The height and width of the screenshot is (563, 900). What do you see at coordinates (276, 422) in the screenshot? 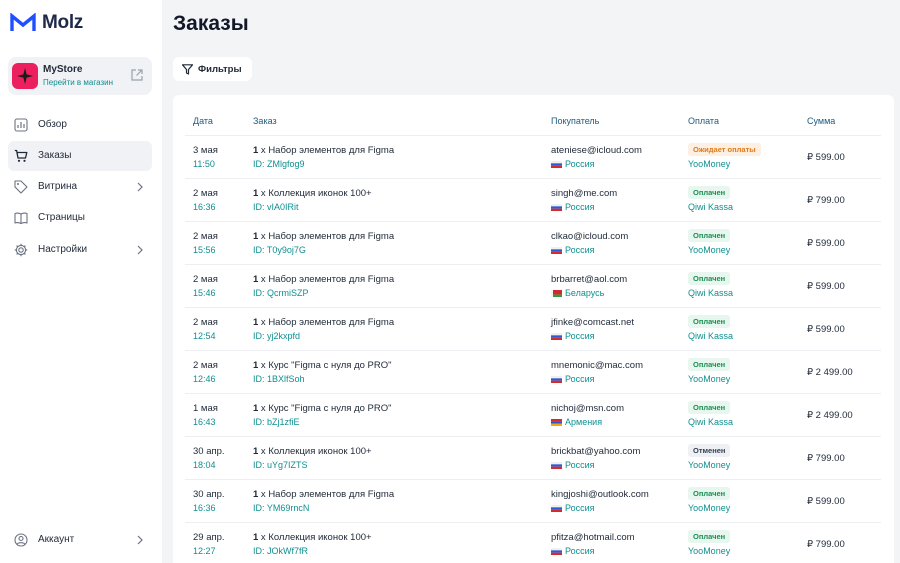
I see `order-id: ID: bZj1zfiE` at bounding box center [276, 422].